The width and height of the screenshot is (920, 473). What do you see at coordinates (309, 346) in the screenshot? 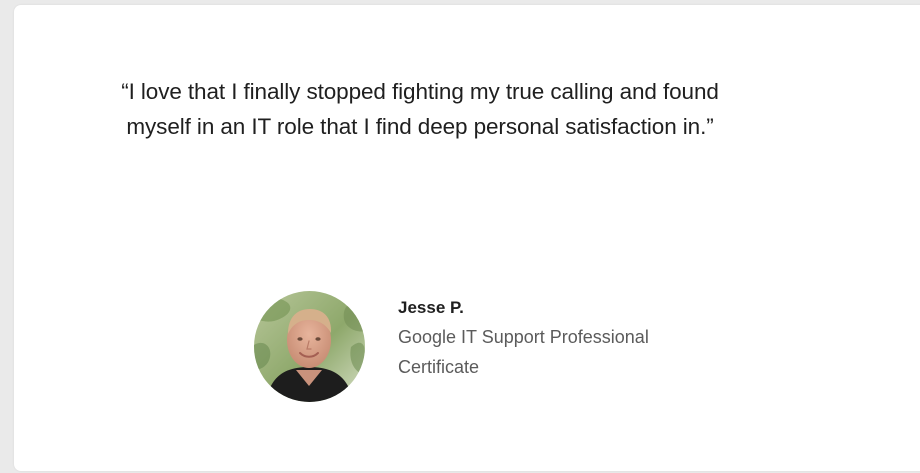
I see `avatar` at bounding box center [309, 346].